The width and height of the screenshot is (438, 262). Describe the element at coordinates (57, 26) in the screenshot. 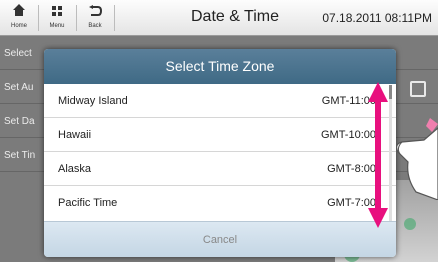

I see `menu-label: Menu` at that location.